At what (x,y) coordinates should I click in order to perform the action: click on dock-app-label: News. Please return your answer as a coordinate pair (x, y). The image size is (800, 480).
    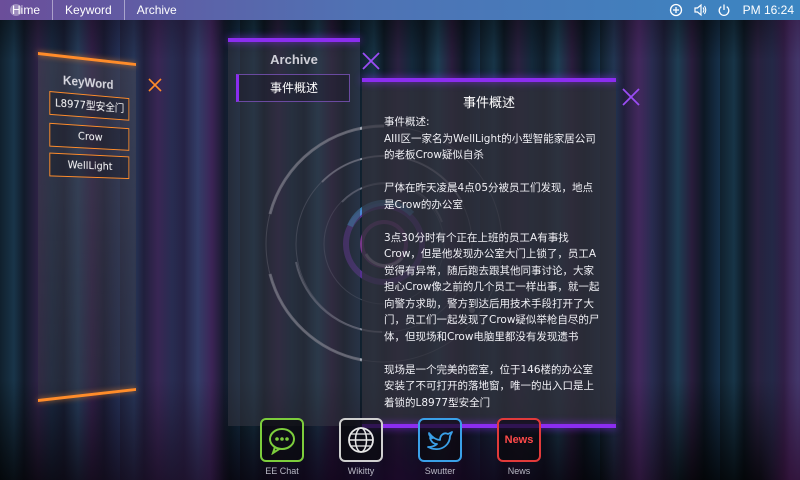
    Looking at the image, I should click on (519, 471).